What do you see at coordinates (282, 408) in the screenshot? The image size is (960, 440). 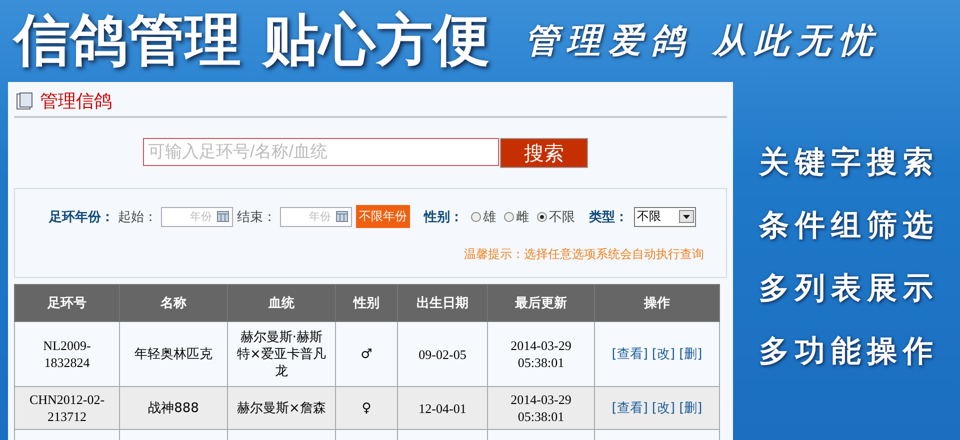 I see `table-cell: 赫尔曼斯×詹森` at bounding box center [282, 408].